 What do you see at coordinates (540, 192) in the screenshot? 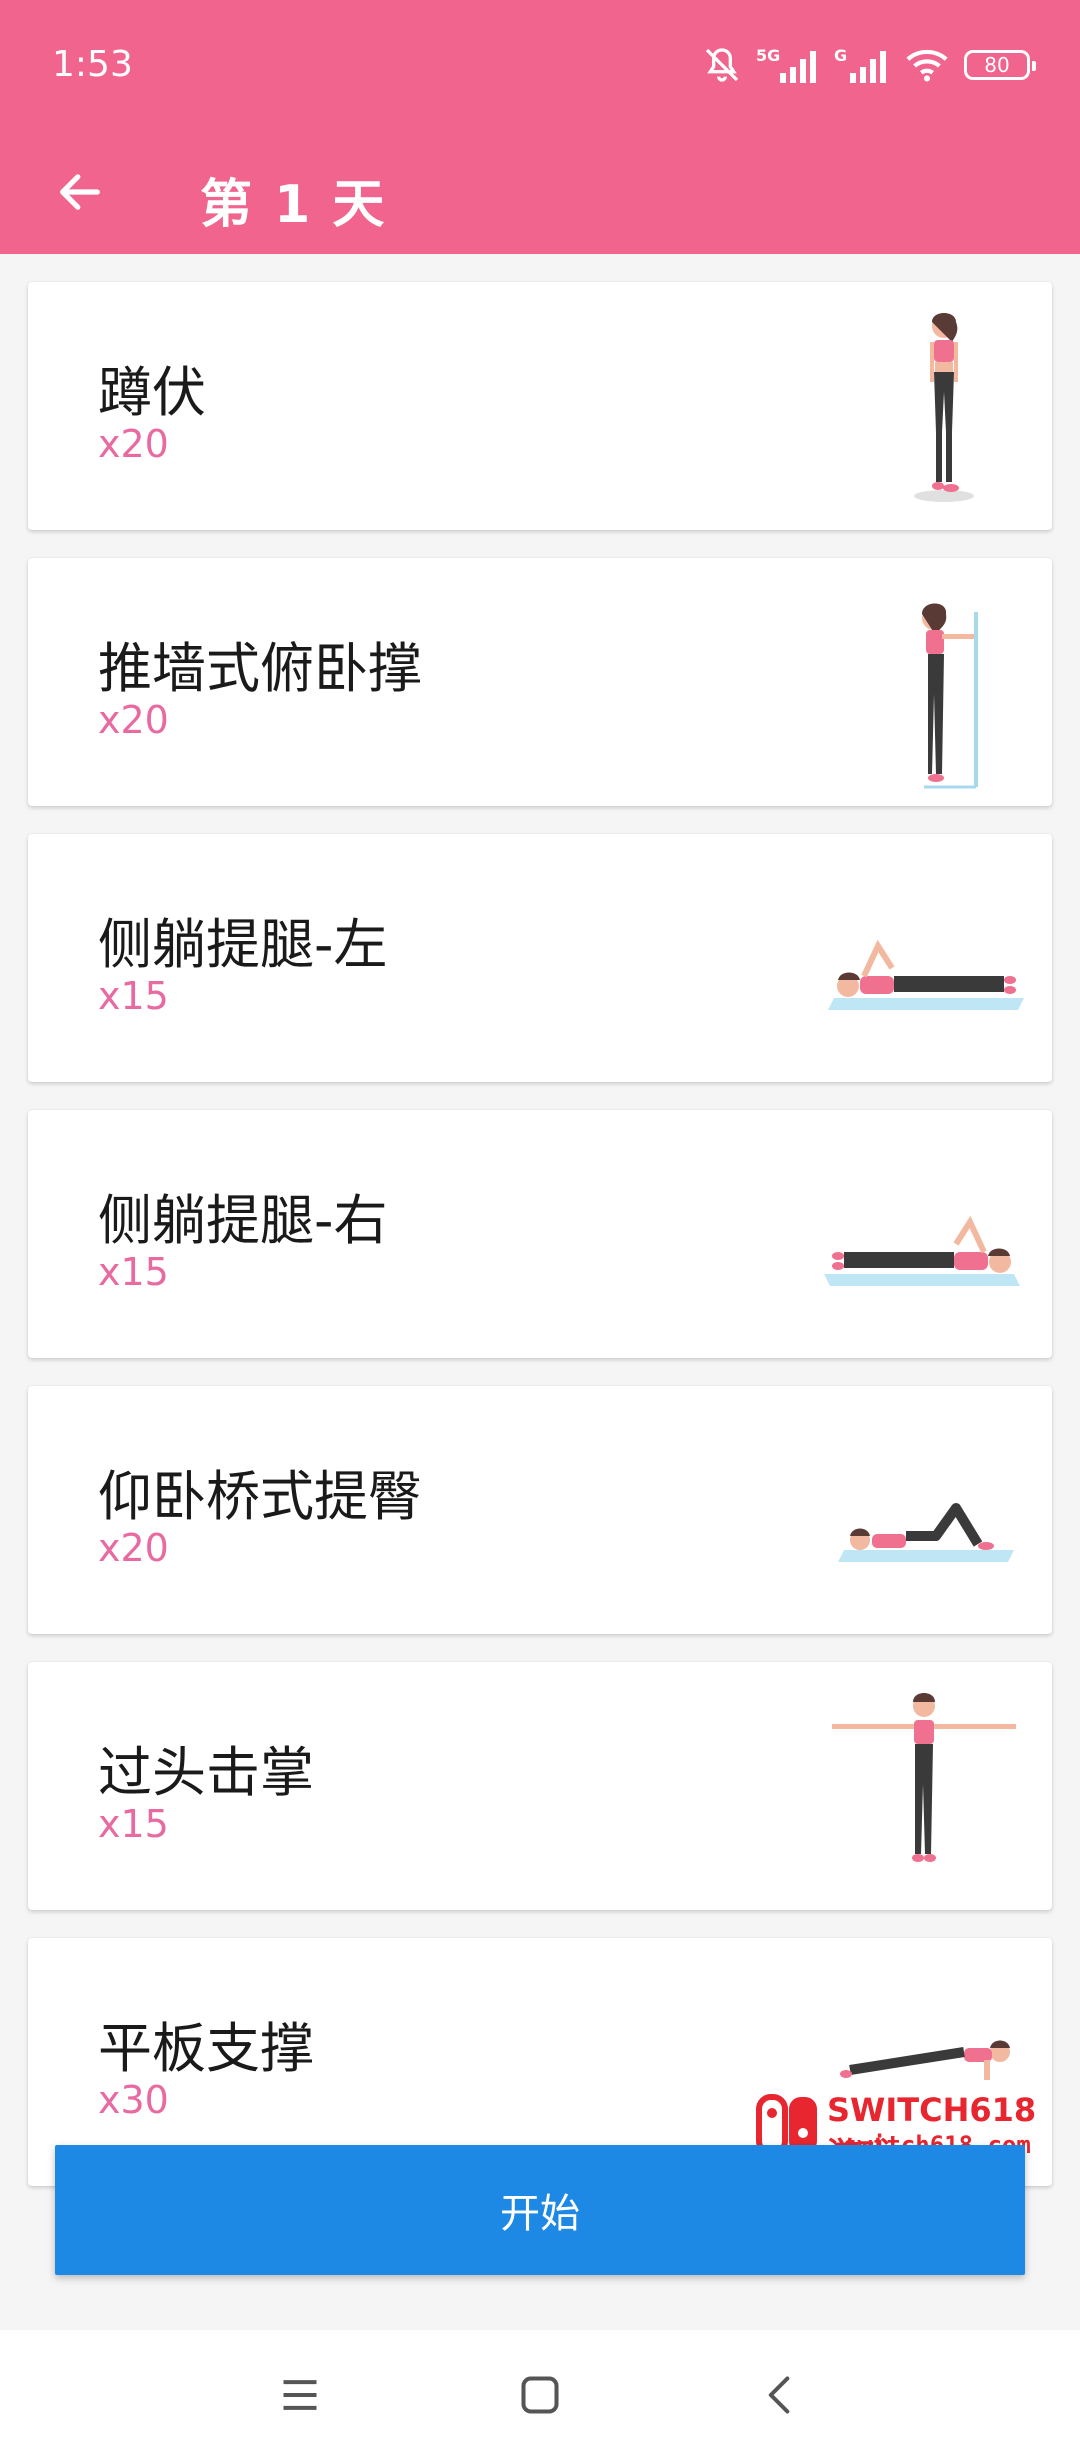
I see `toolbar: 第 1 天` at bounding box center [540, 192].